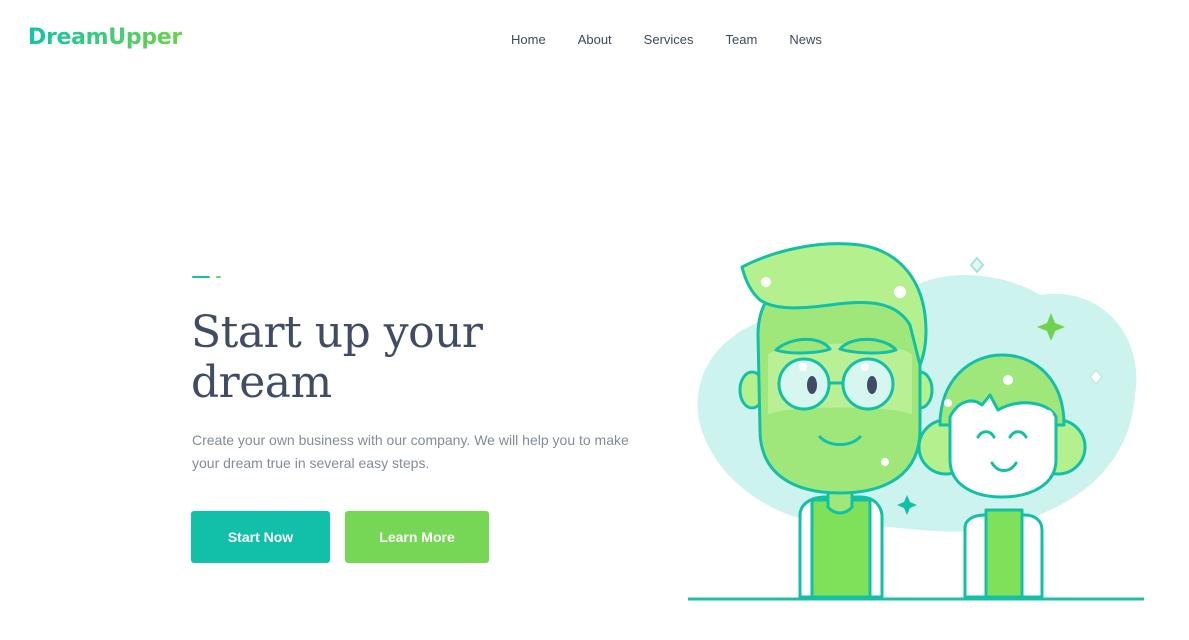 The height and width of the screenshot is (640, 1189). Describe the element at coordinates (977, 265) in the screenshot. I see `sparkle-icon` at that location.